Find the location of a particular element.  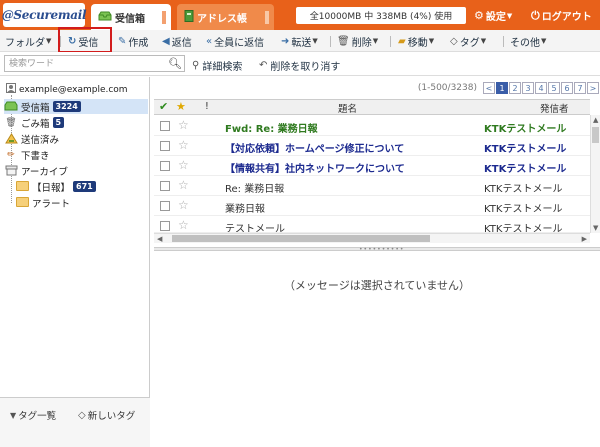

folder-drafts: ✏ 下書き is located at coordinates (76, 154).